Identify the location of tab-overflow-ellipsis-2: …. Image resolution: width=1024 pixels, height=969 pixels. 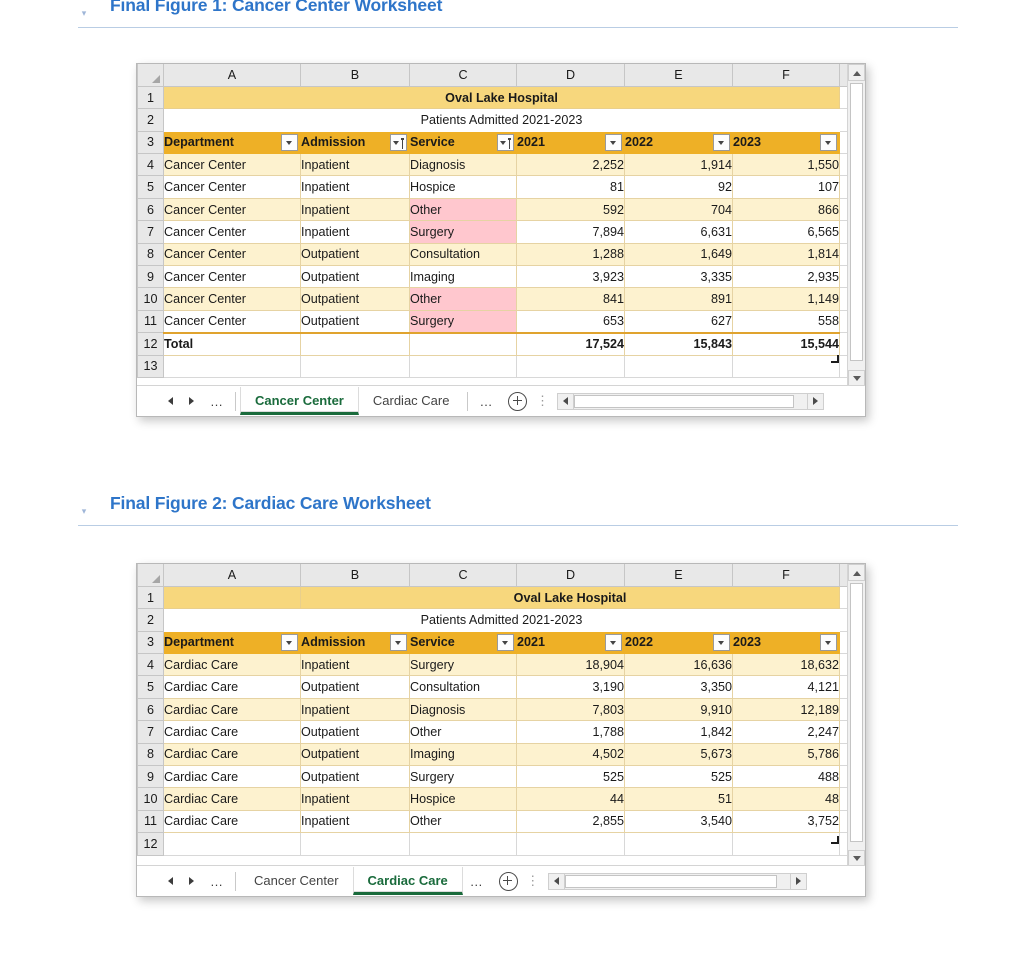
(477, 881).